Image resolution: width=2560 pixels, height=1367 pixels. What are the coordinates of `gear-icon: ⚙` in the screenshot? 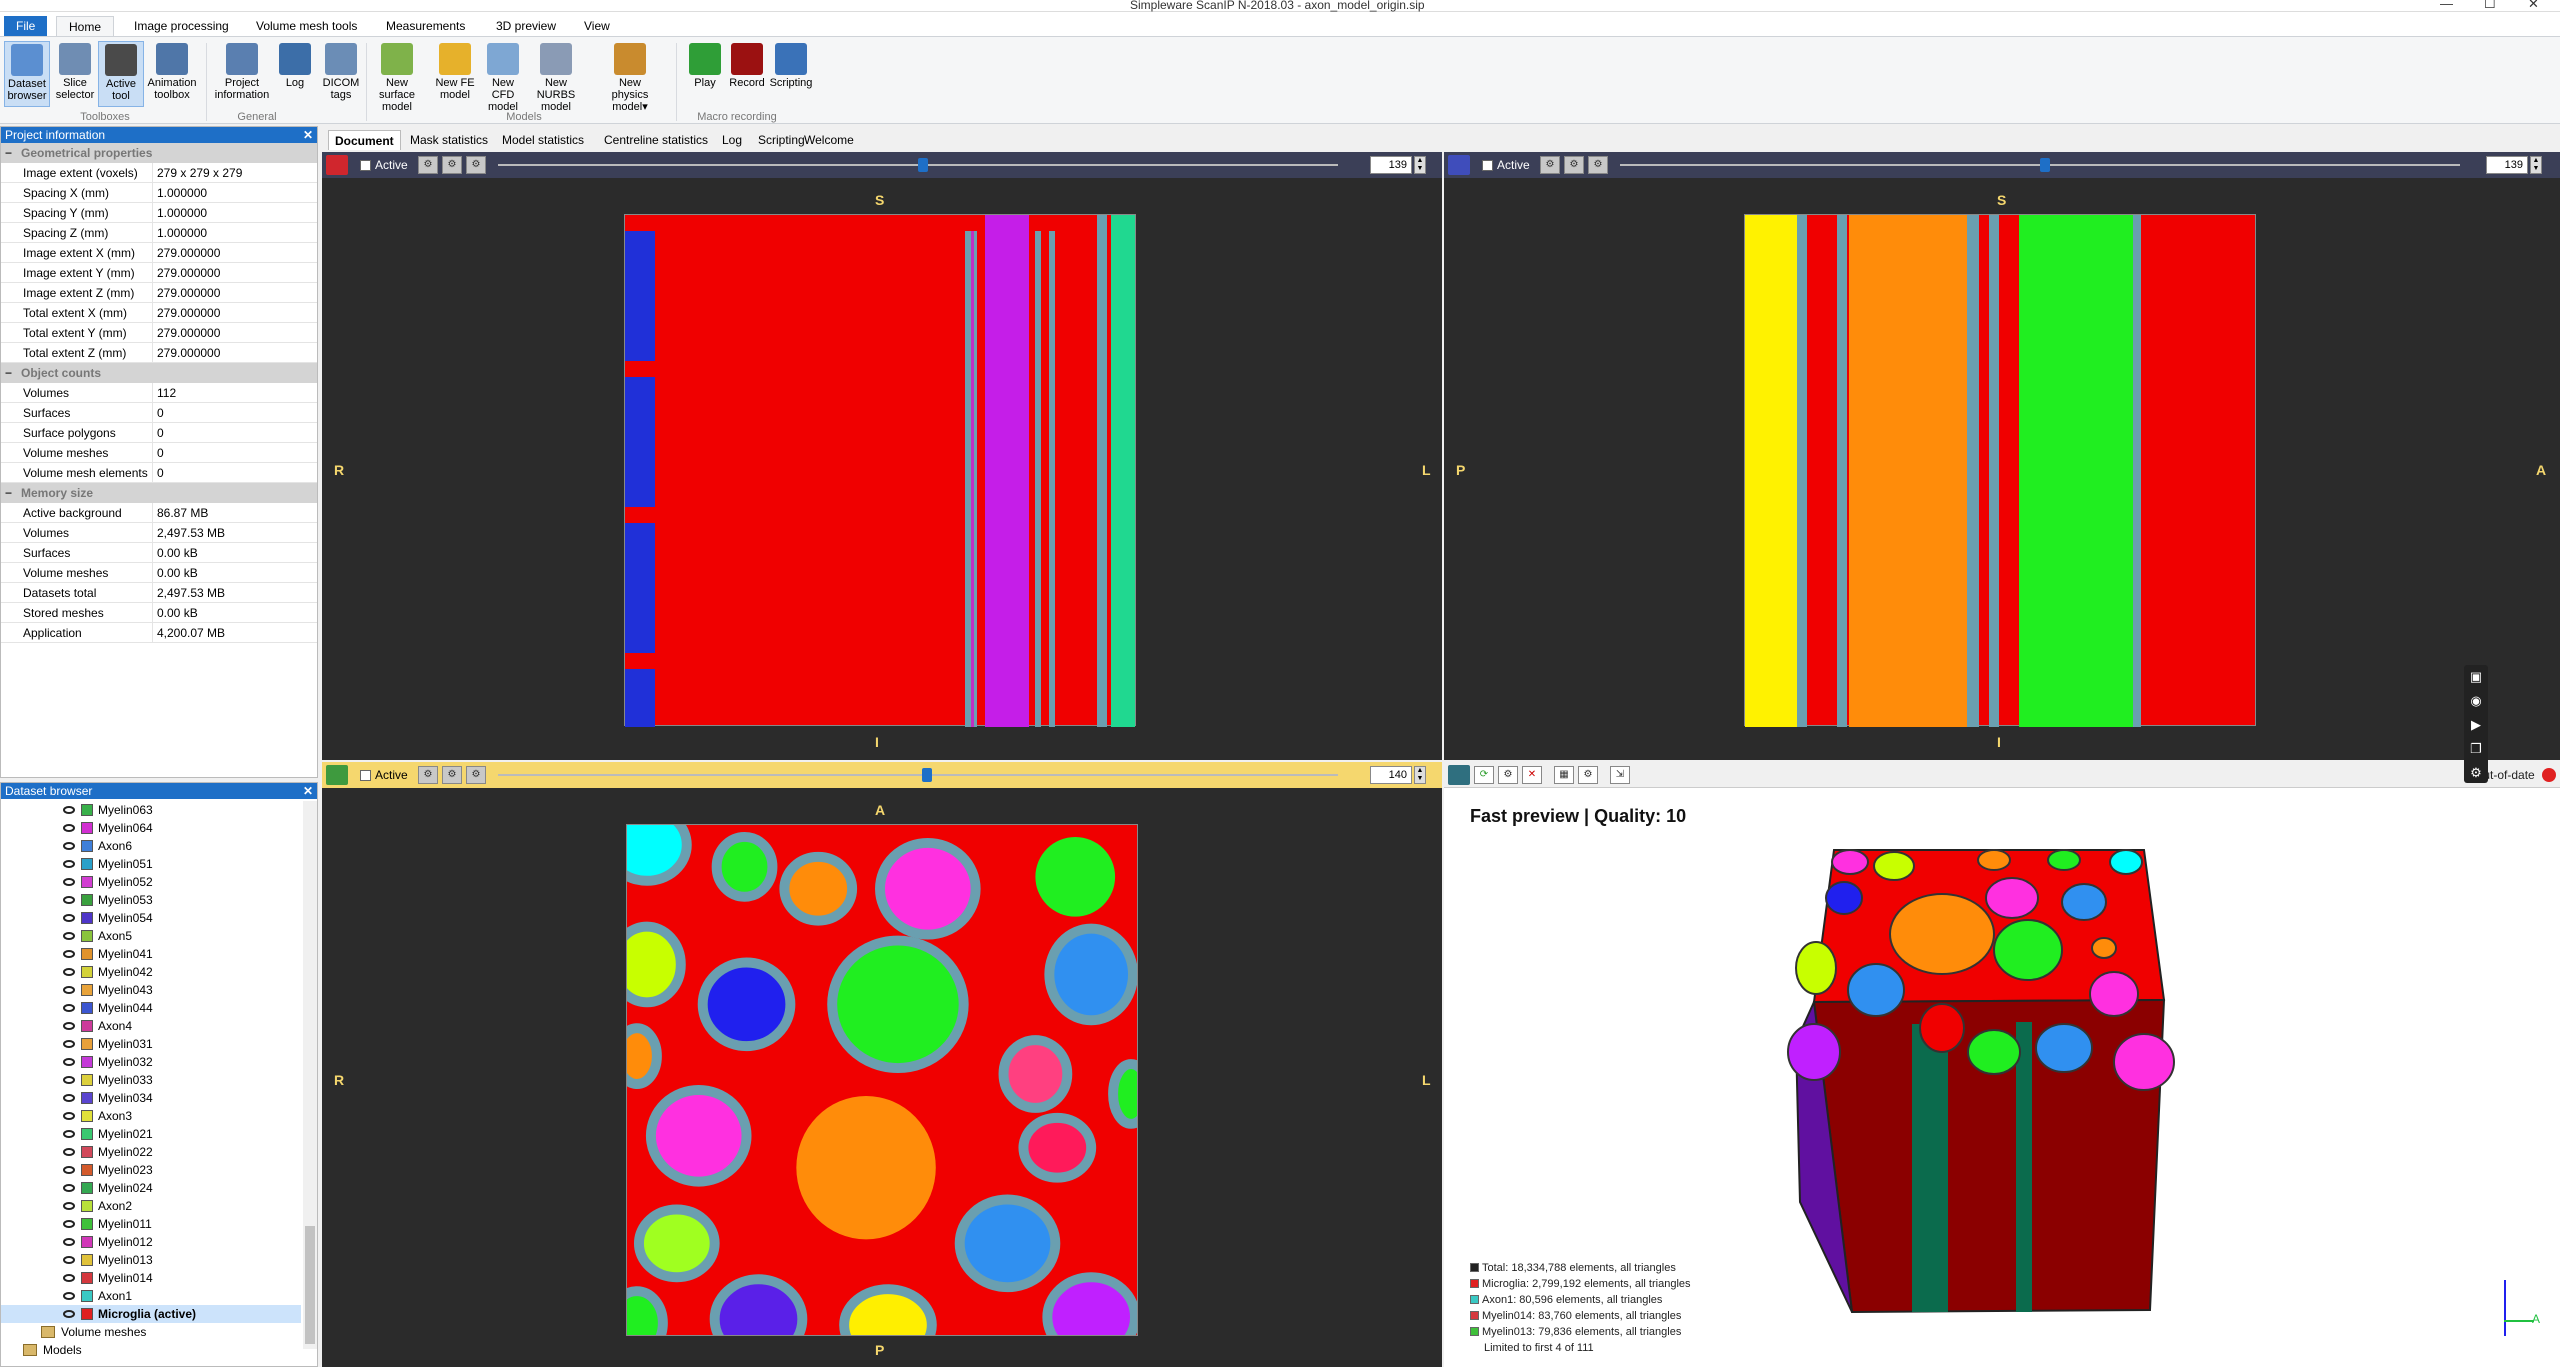 It's located at (2476, 773).